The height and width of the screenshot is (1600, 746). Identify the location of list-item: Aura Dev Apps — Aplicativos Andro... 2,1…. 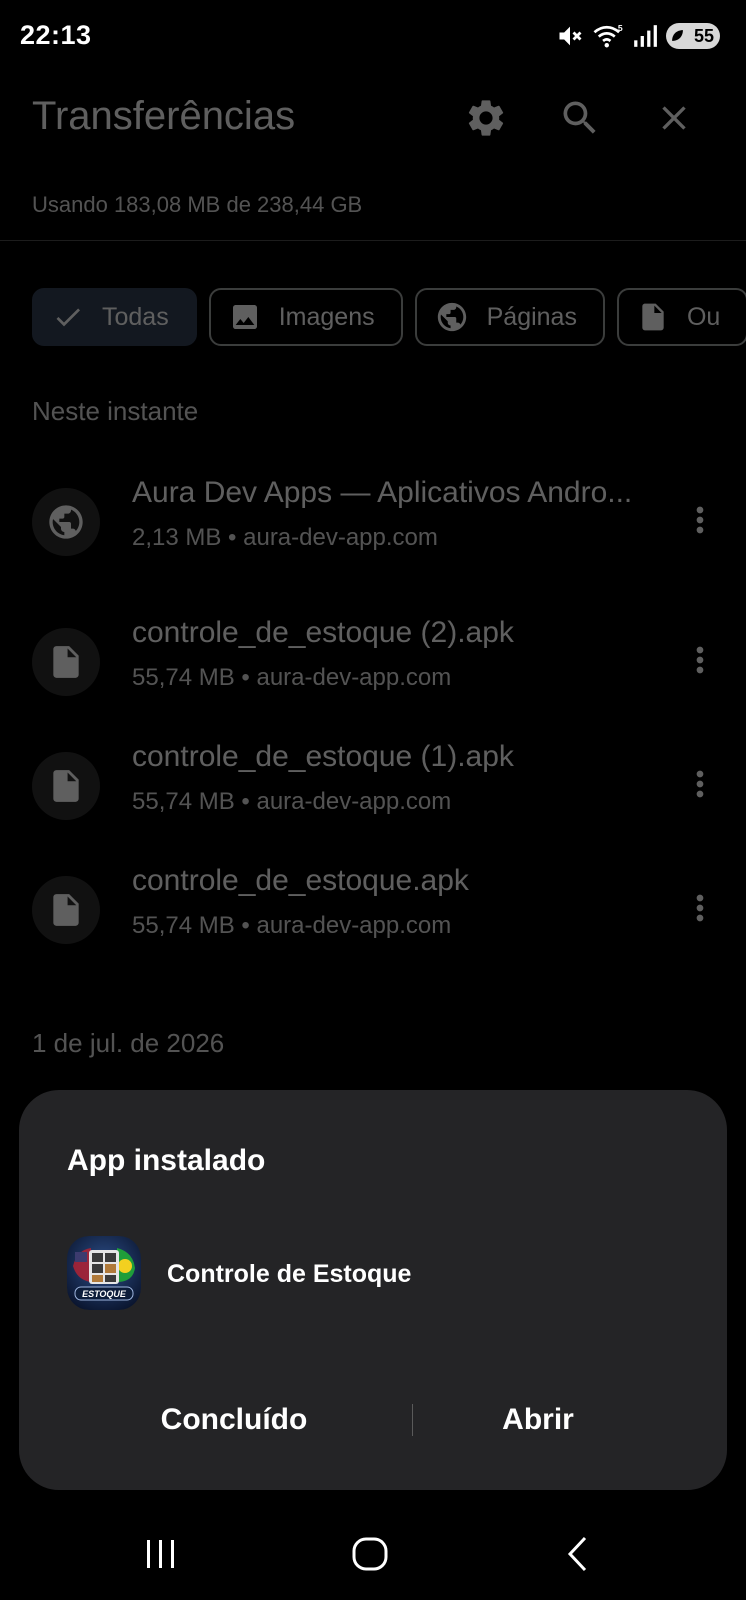
(373, 531).